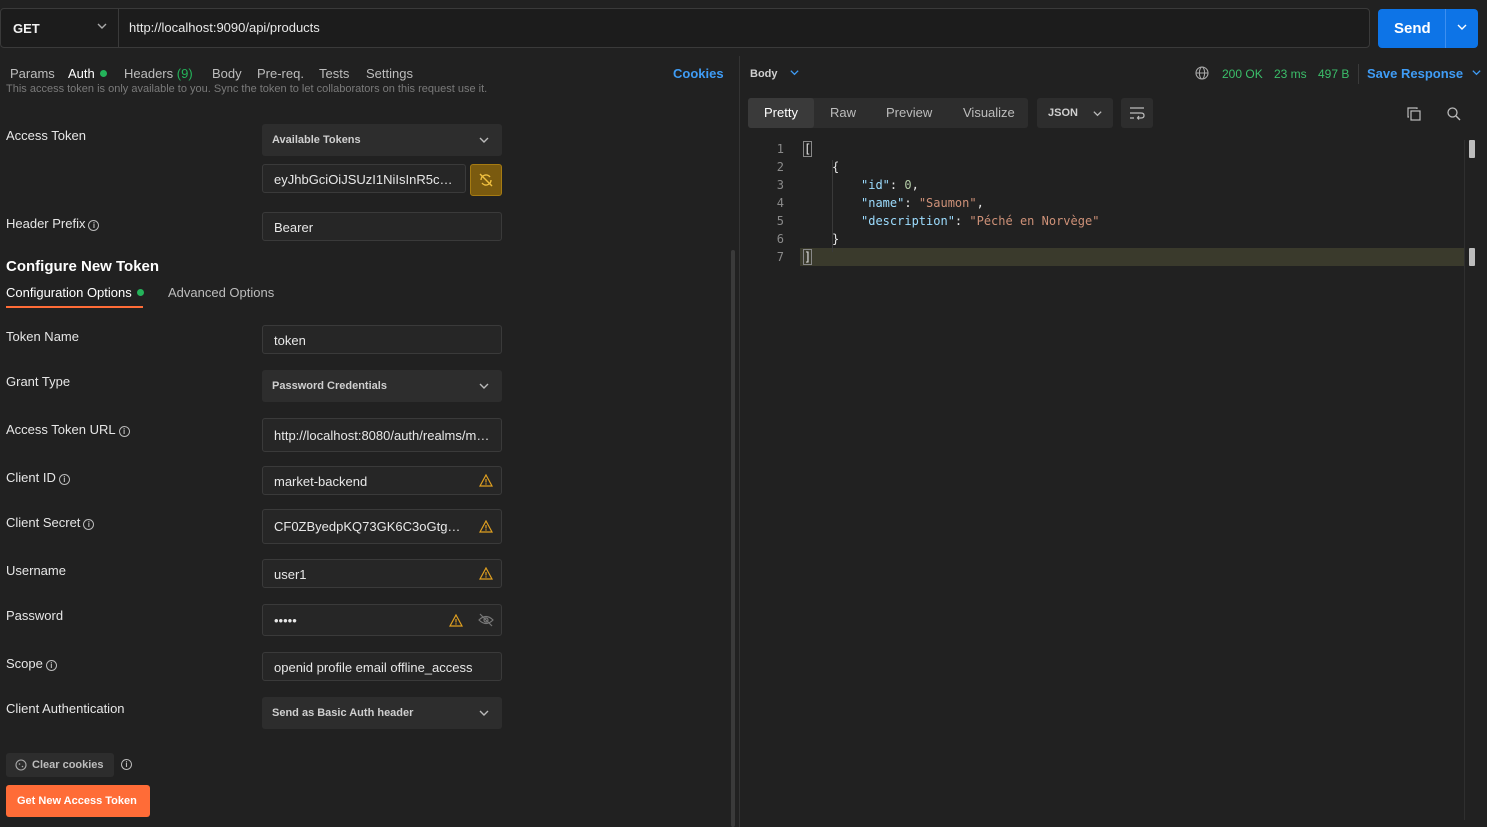 Image resolution: width=1487 pixels, height=827 pixels. Describe the element at coordinates (1428, 28) in the screenshot. I see `send-button: Send` at that location.